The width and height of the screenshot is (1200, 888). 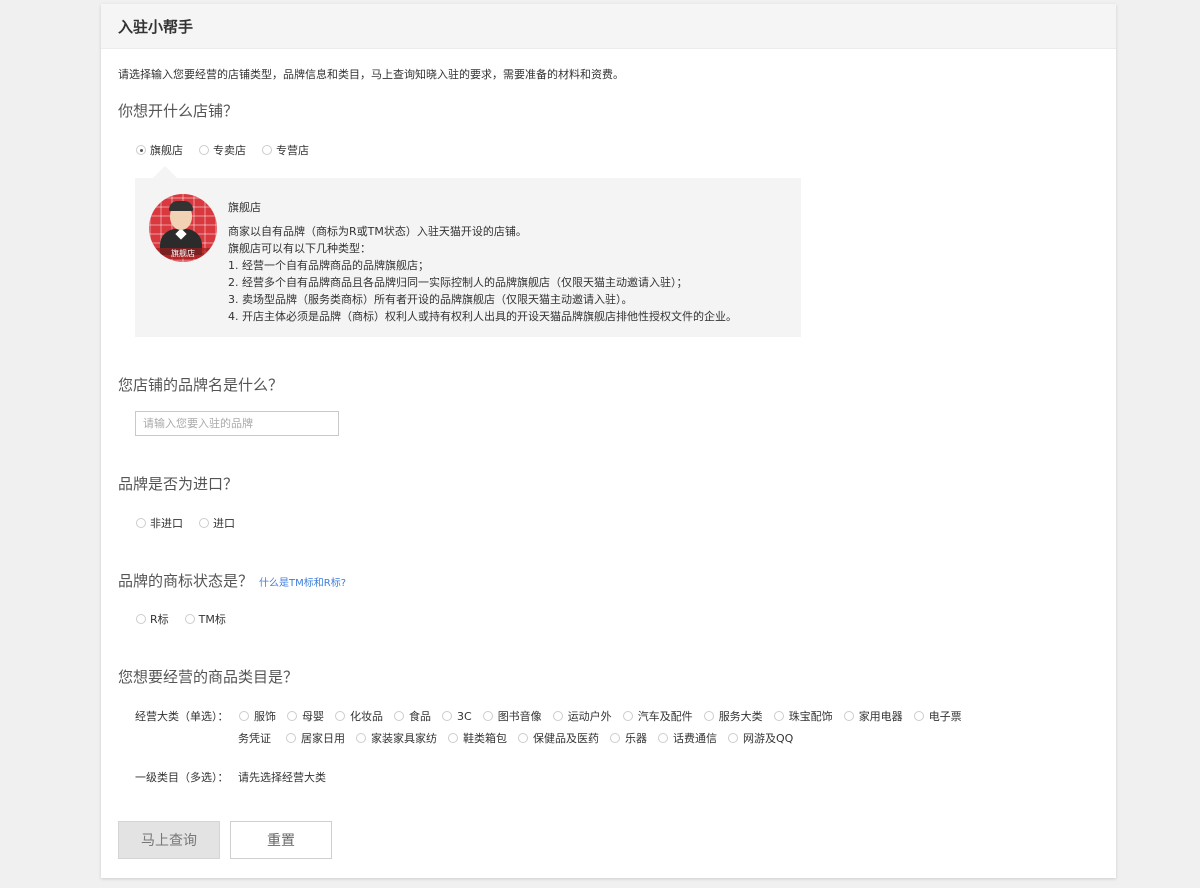 What do you see at coordinates (237, 423) in the screenshot?
I see `brand-name-input` at bounding box center [237, 423].